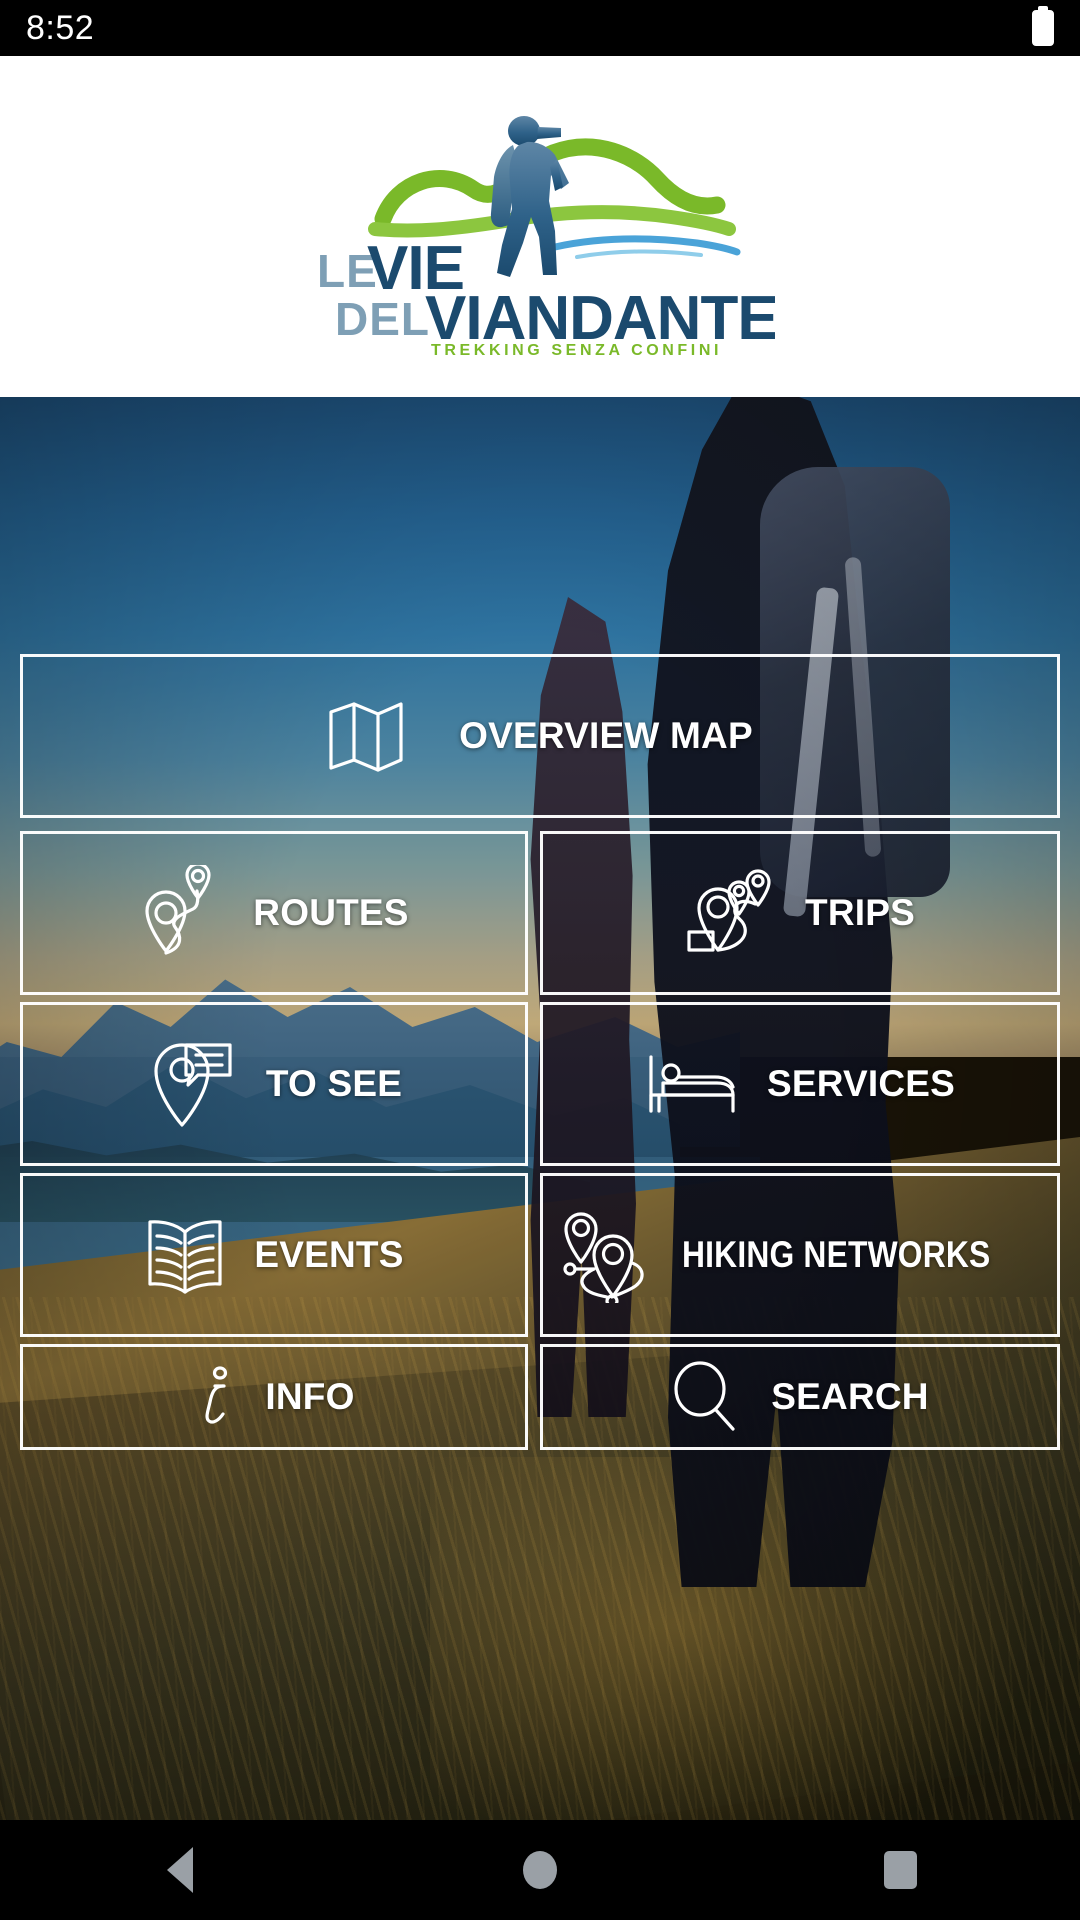 This screenshot has width=1080, height=1920. I want to click on menu-tile-label: SEARCH, so click(850, 1396).